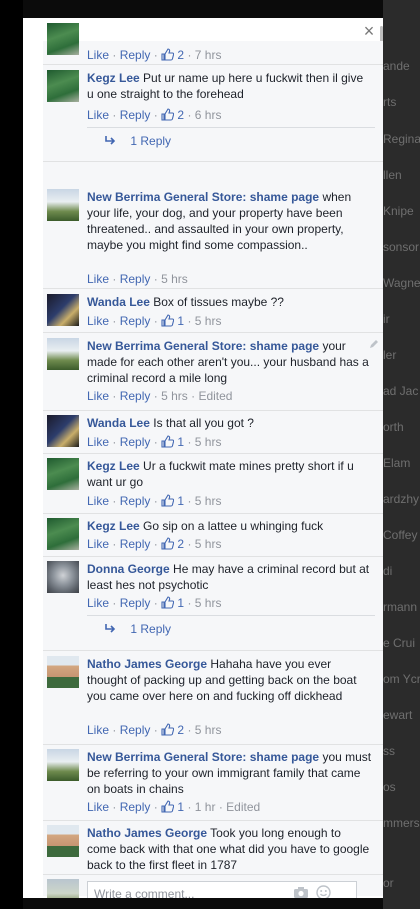 This screenshot has height=909, width=420. Describe the element at coordinates (154, 501) in the screenshot. I see `comment-actions: Like · Reply · 1 · 5 hrs` at that location.